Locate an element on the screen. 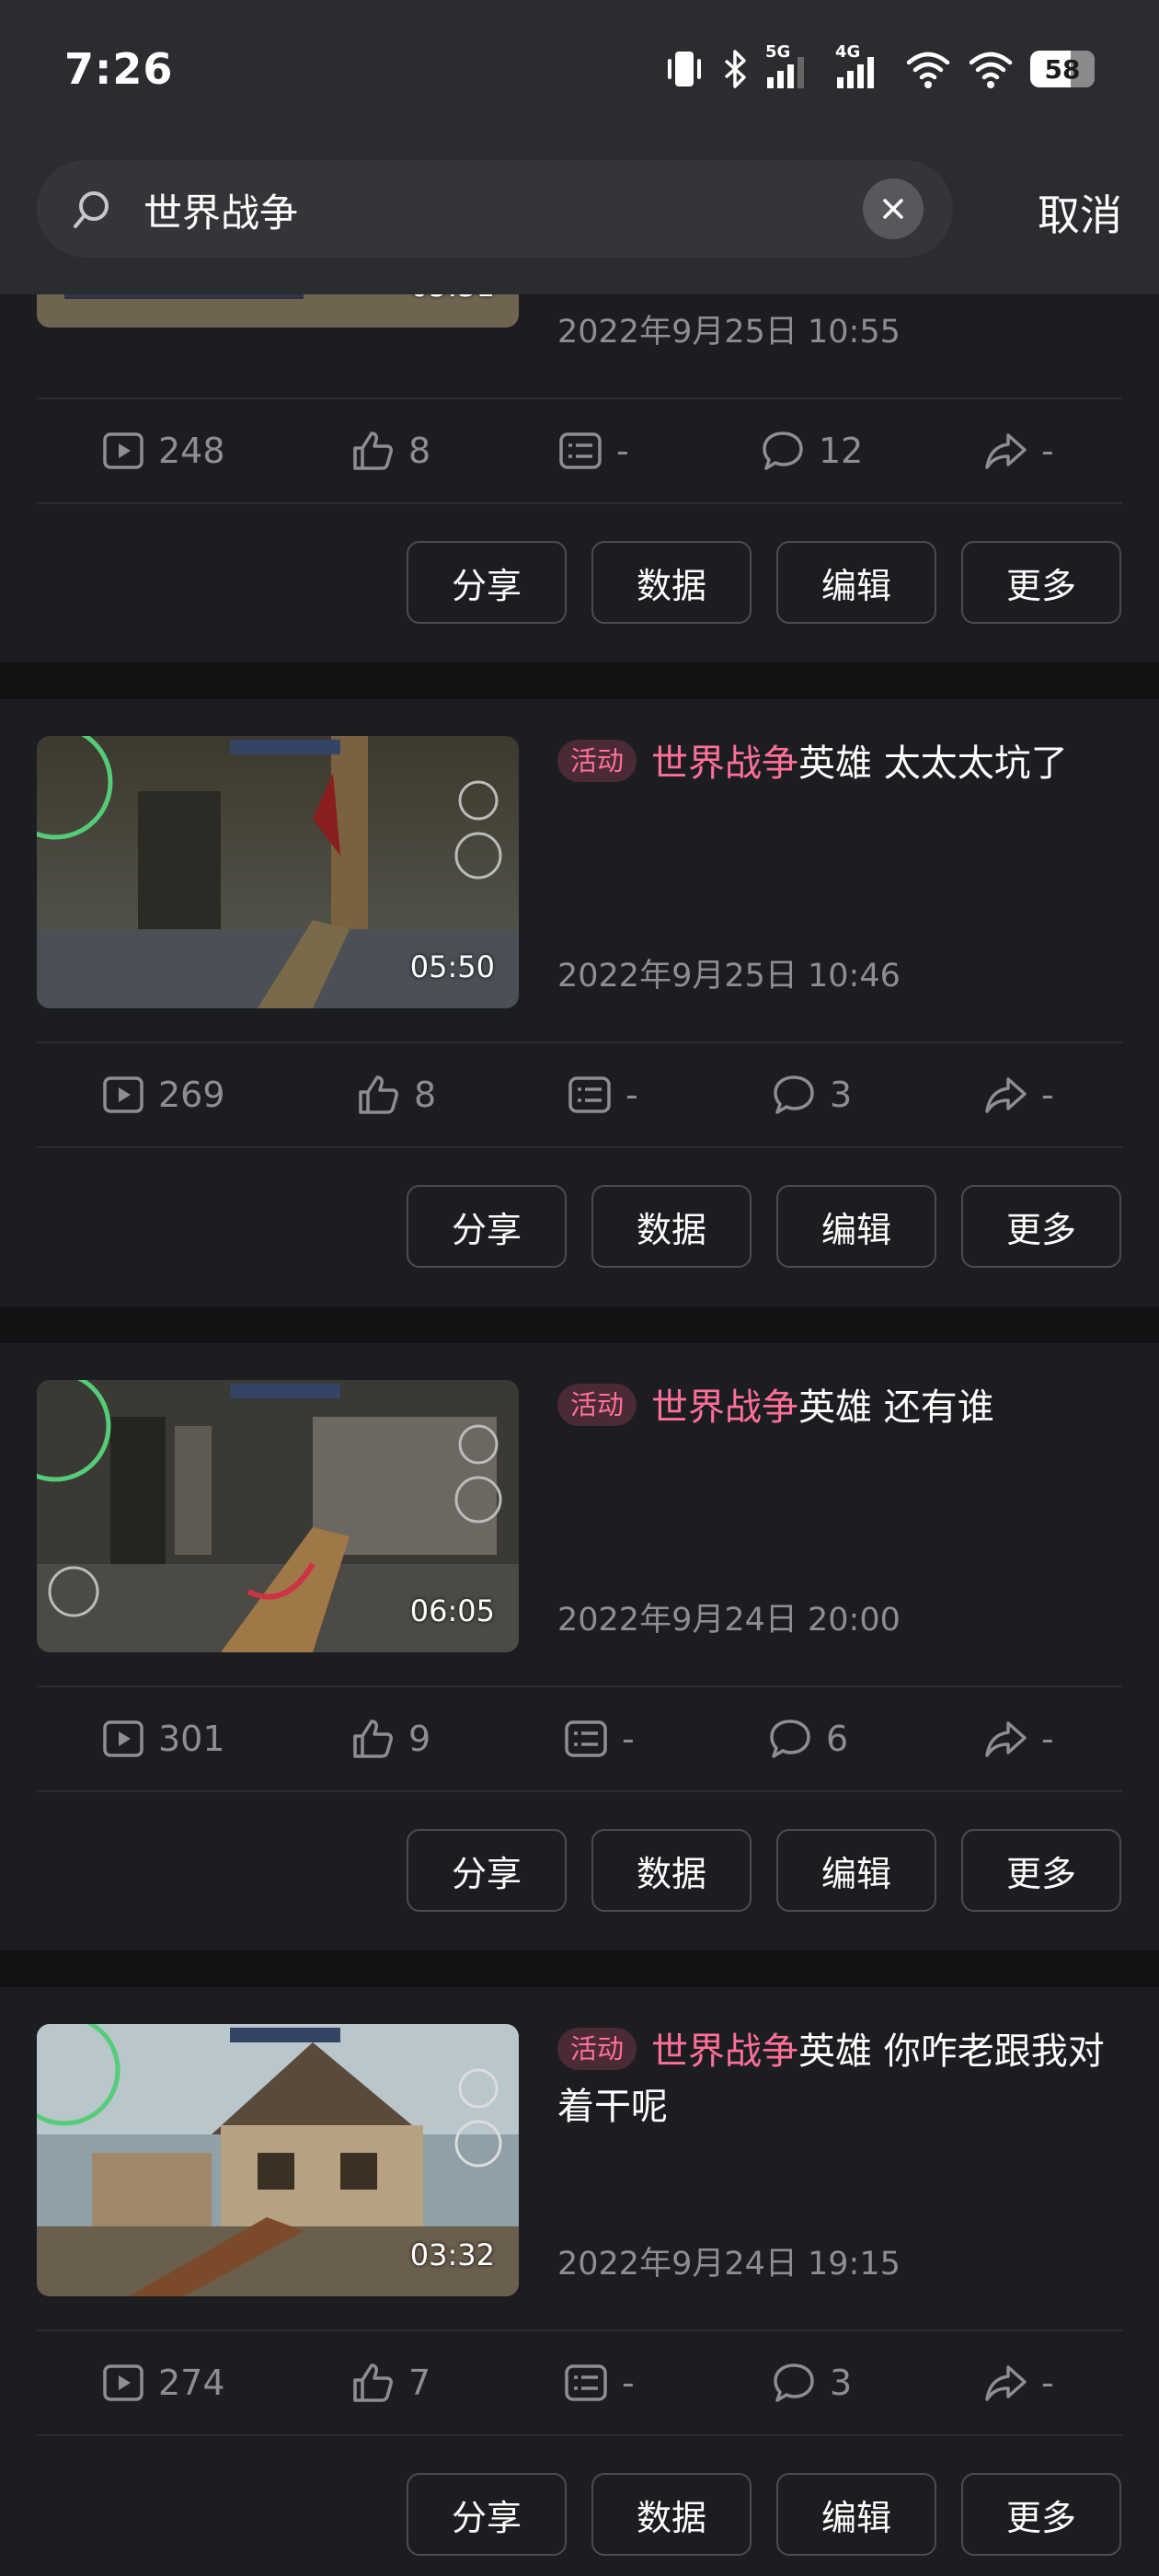 Image resolution: width=1159 pixels, height=2576 pixels. video-thumbnail: 03:32 is located at coordinates (278, 2160).